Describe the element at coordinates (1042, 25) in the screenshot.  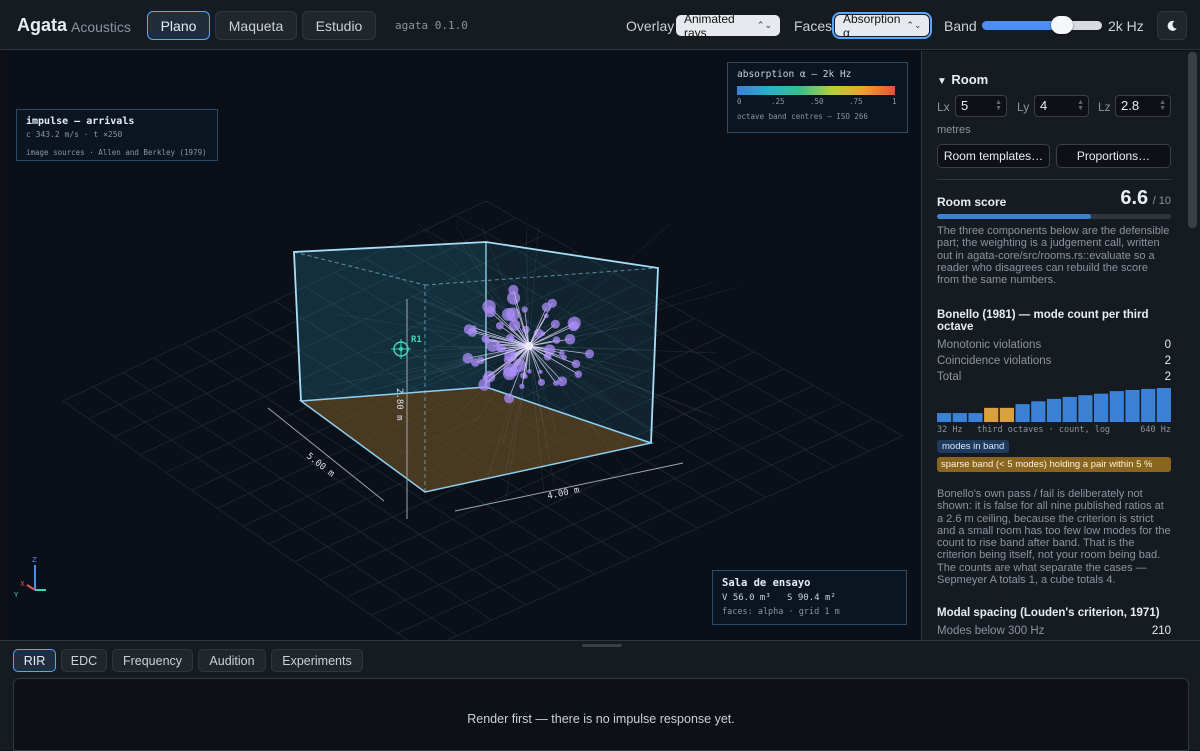
I see `band-slider` at that location.